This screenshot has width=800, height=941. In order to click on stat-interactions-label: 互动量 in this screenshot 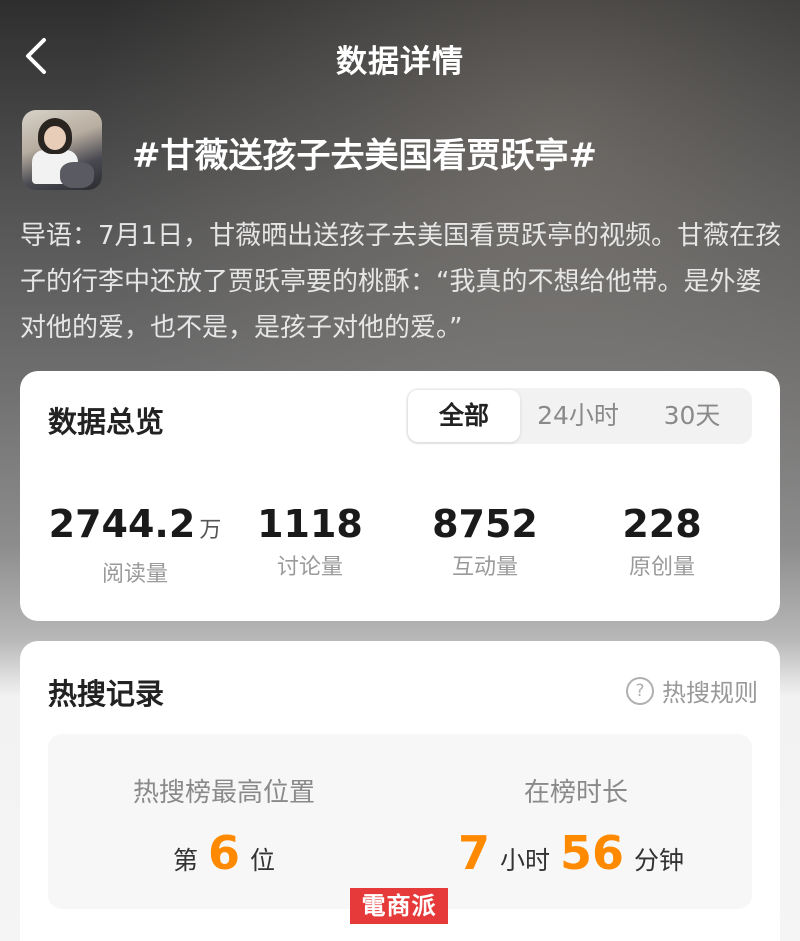, I will do `click(484, 567)`.